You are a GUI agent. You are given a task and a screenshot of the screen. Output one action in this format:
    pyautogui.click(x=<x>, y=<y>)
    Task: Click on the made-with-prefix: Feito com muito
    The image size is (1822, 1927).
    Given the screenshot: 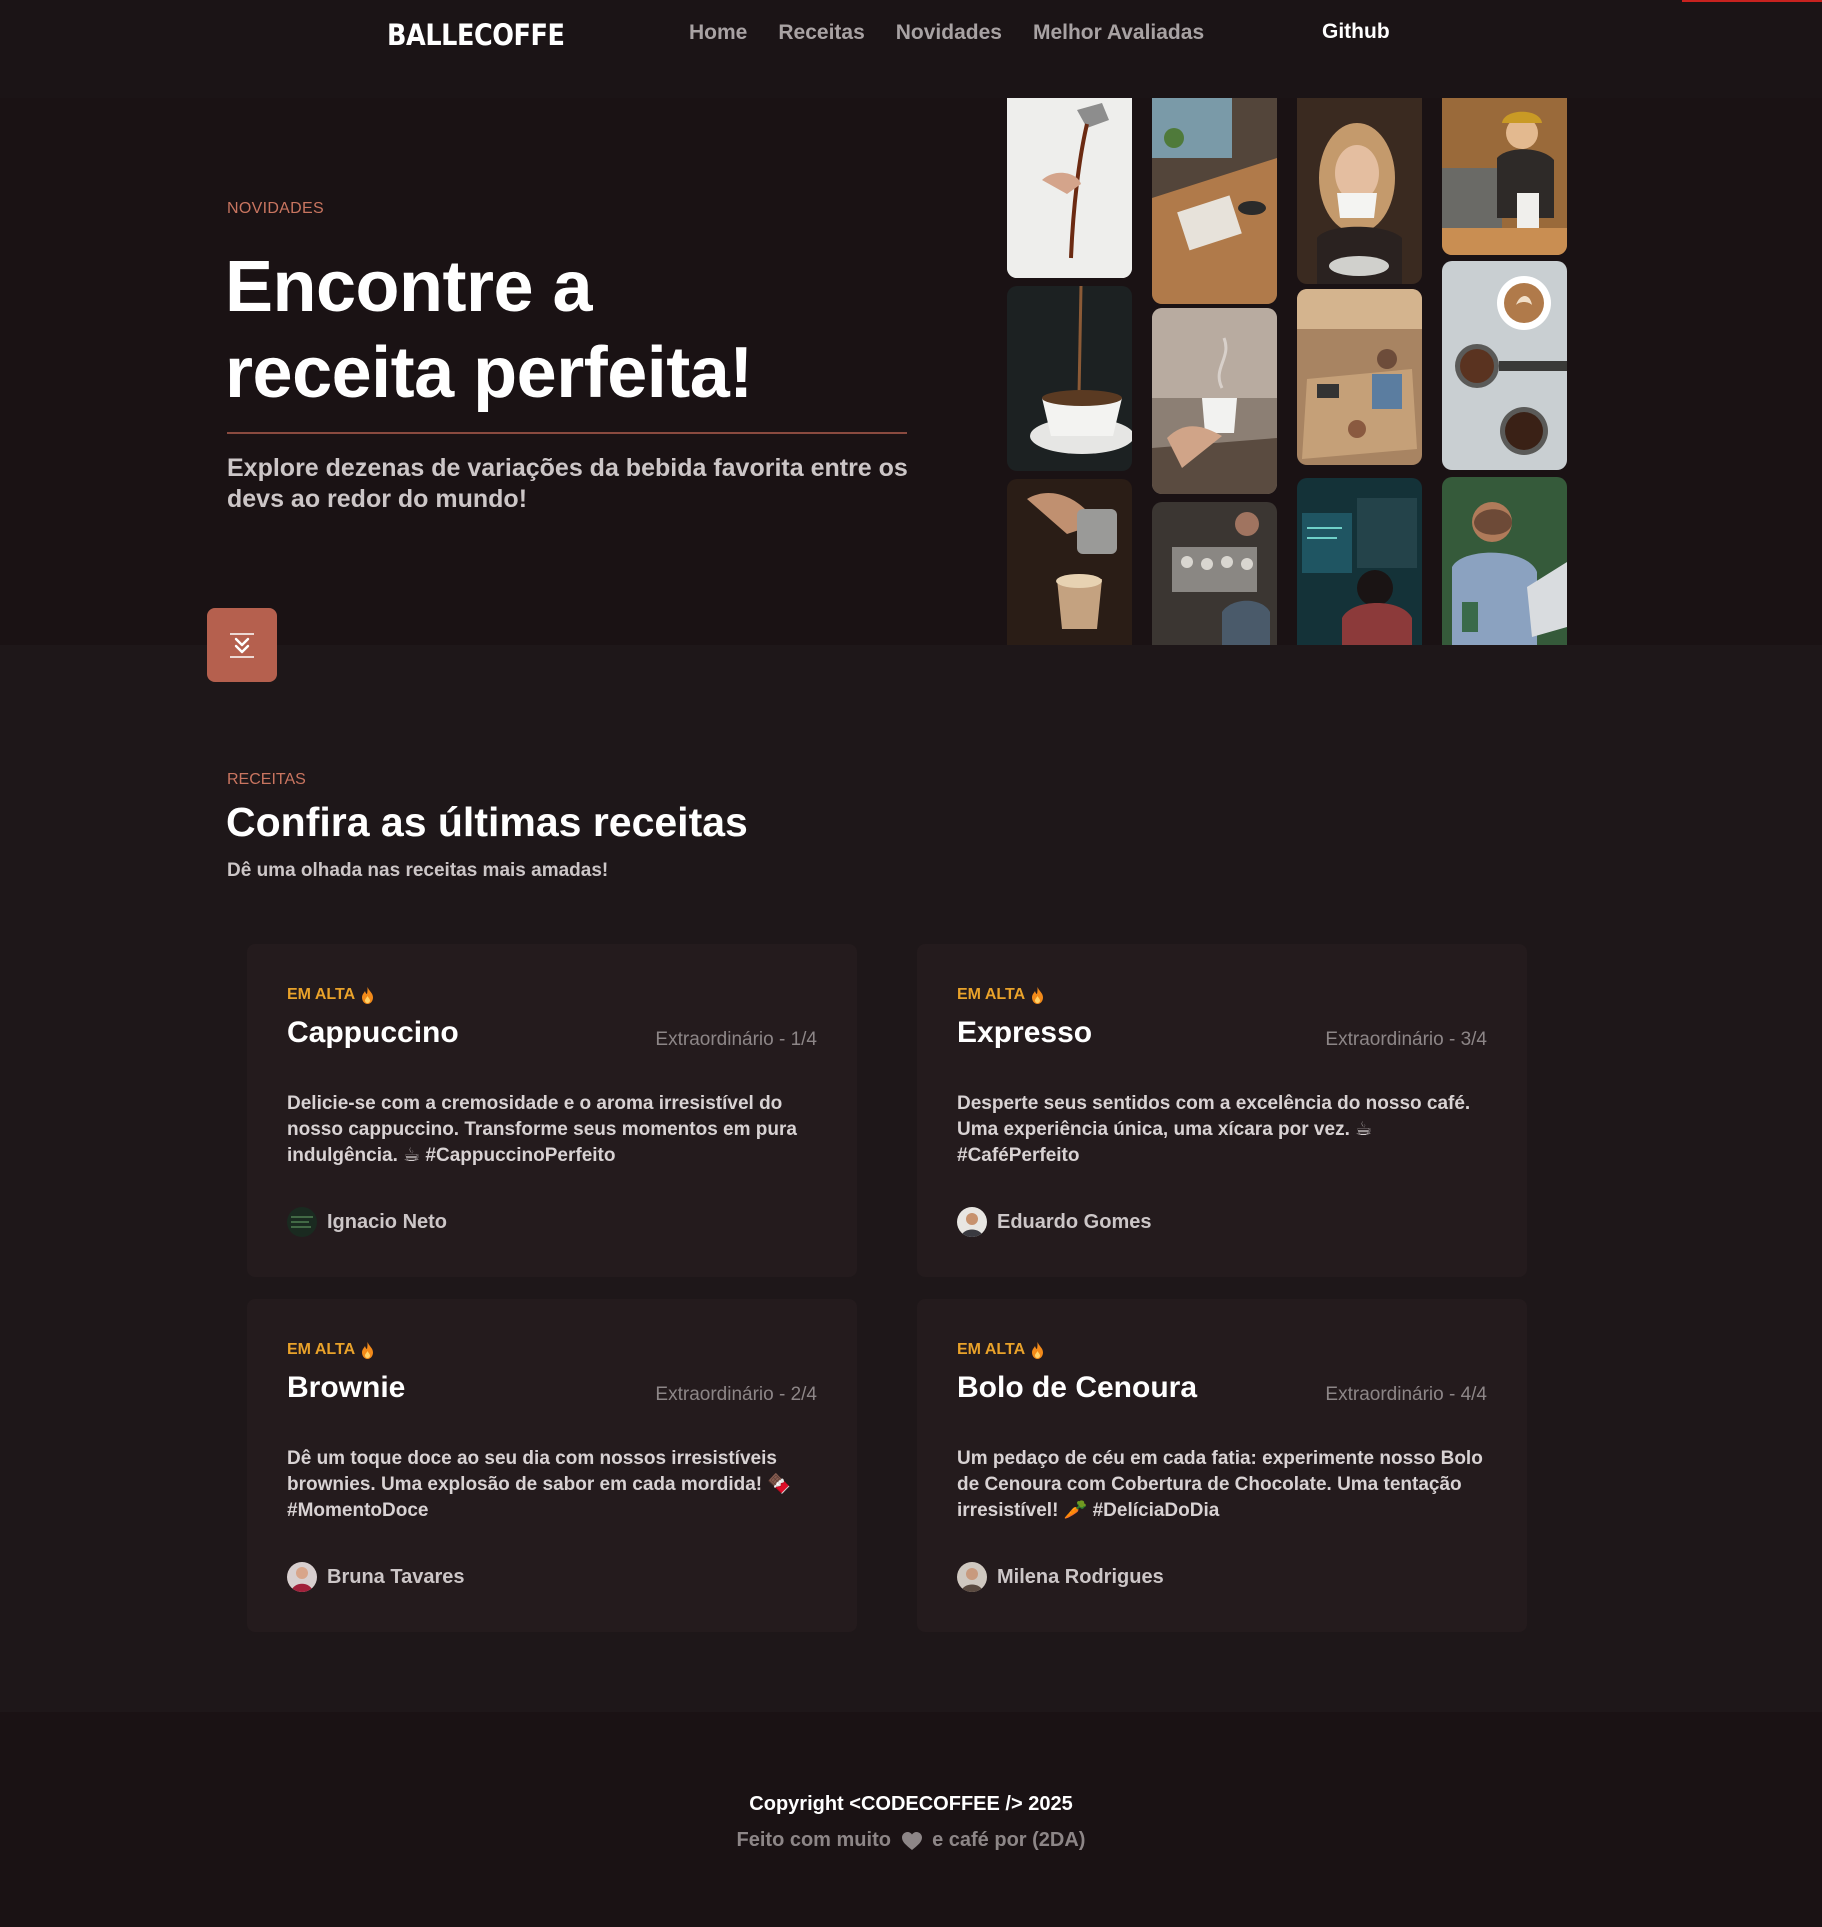 What is the action you would take?
    pyautogui.click(x=813, y=1840)
    